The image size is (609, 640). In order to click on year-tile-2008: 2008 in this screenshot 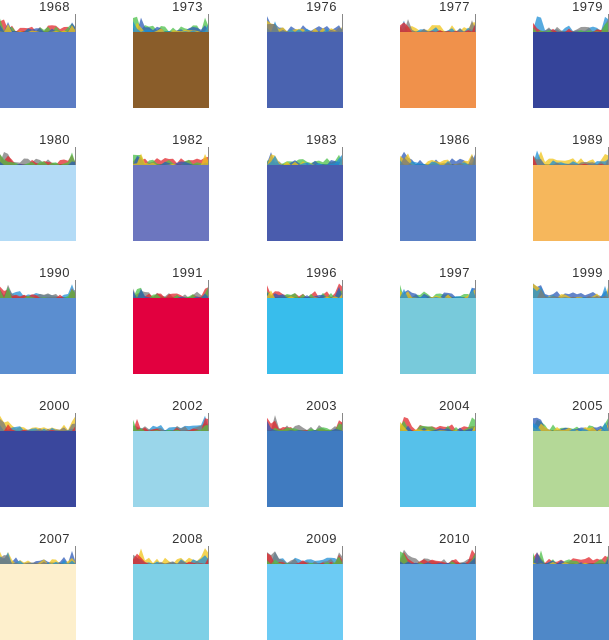, I will do `click(171, 586)`.